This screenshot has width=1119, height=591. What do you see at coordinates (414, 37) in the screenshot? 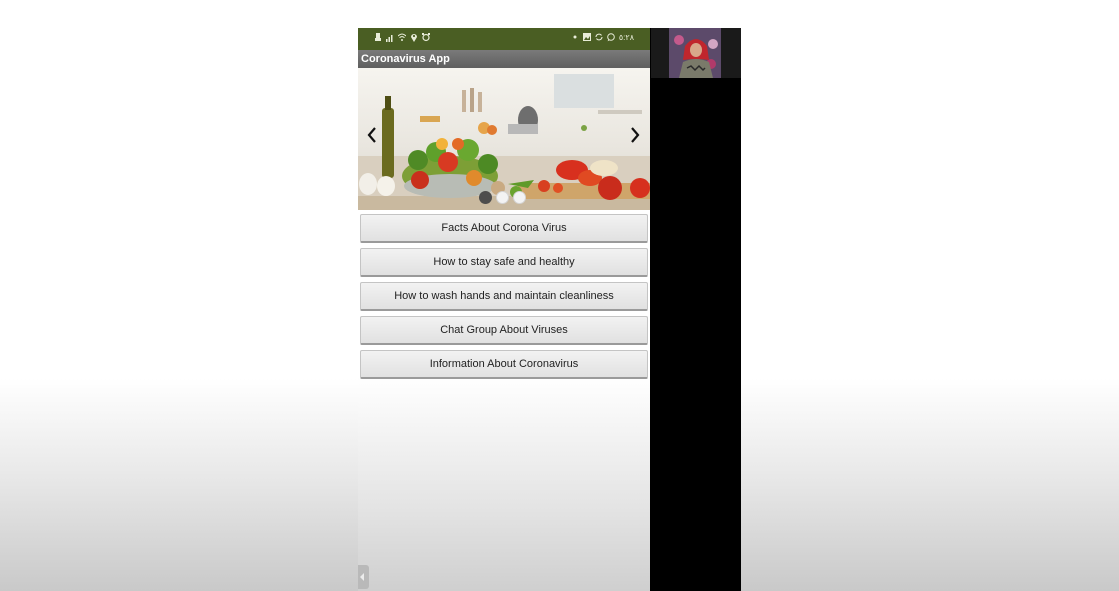
I see `location-icon` at bounding box center [414, 37].